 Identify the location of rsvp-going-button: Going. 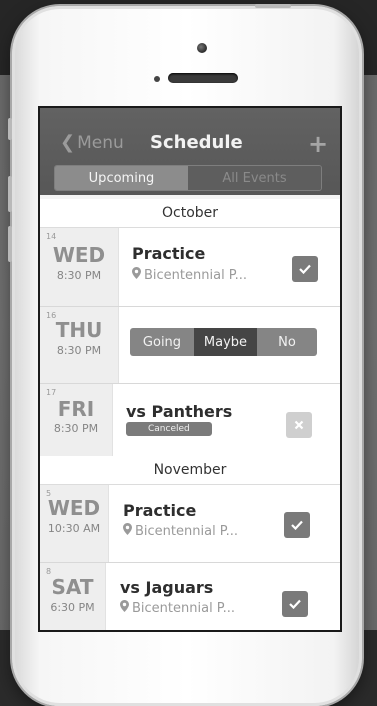
(162, 342).